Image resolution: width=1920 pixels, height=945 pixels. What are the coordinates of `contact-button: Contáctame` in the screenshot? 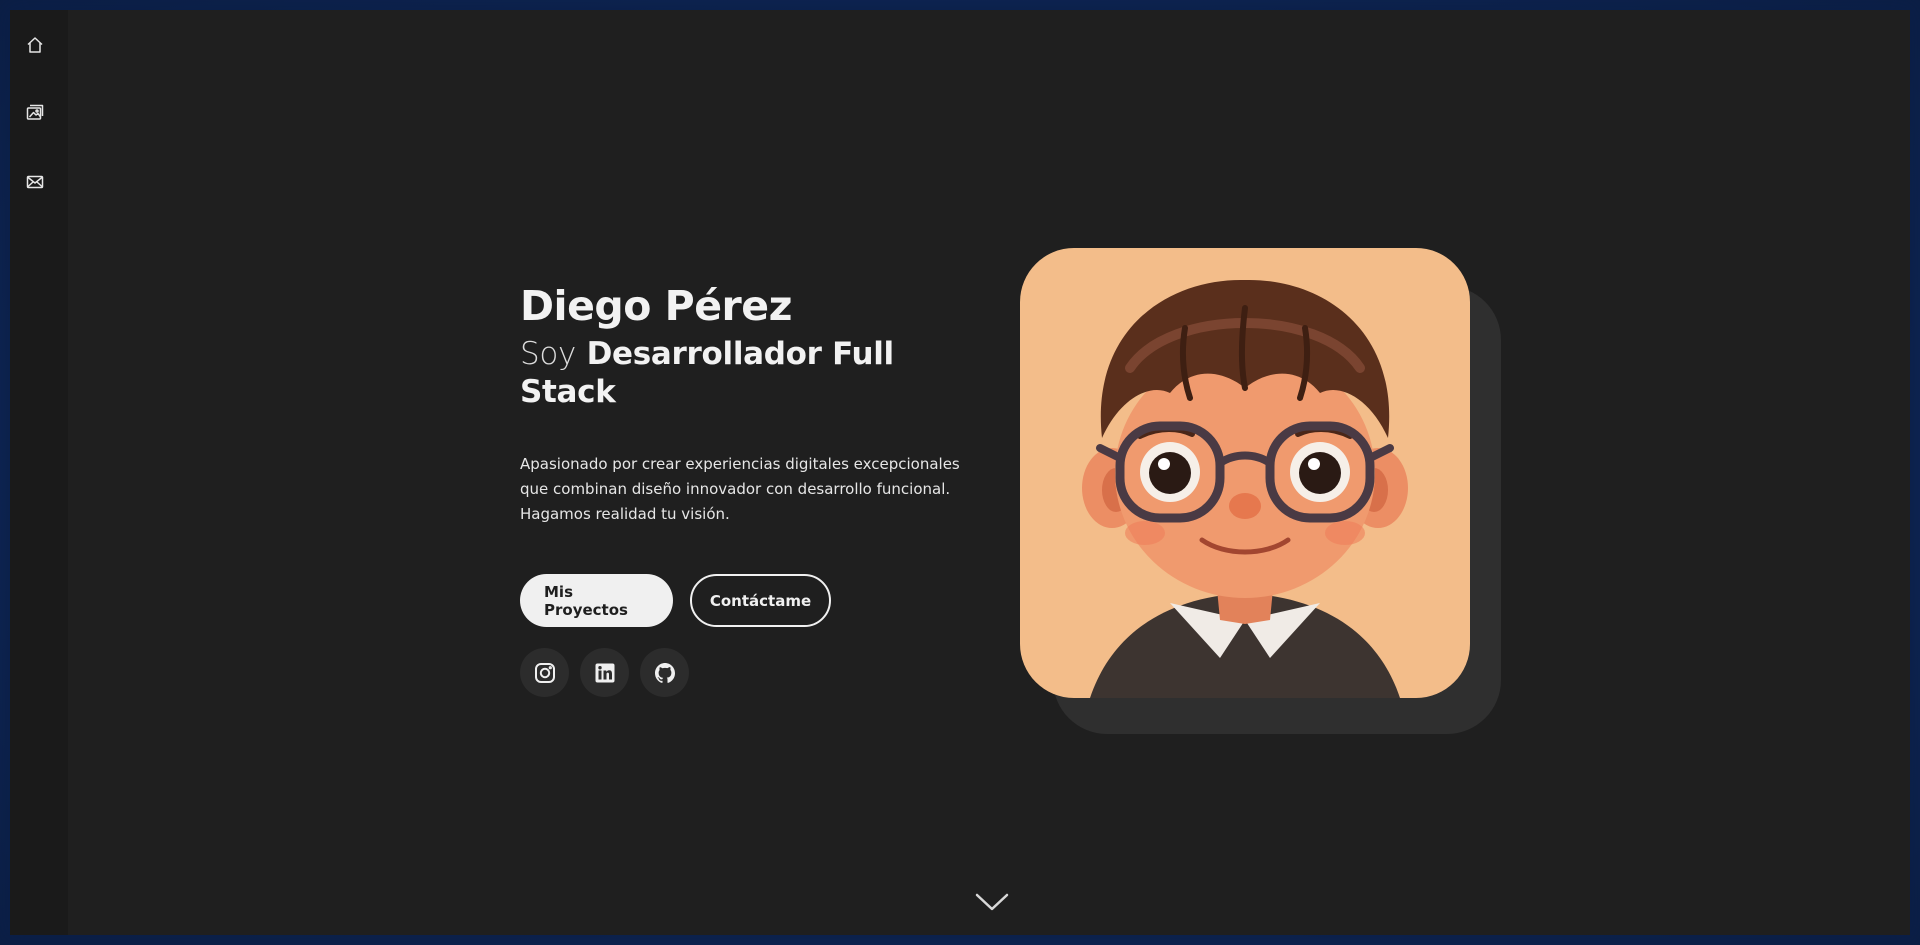 It's located at (760, 600).